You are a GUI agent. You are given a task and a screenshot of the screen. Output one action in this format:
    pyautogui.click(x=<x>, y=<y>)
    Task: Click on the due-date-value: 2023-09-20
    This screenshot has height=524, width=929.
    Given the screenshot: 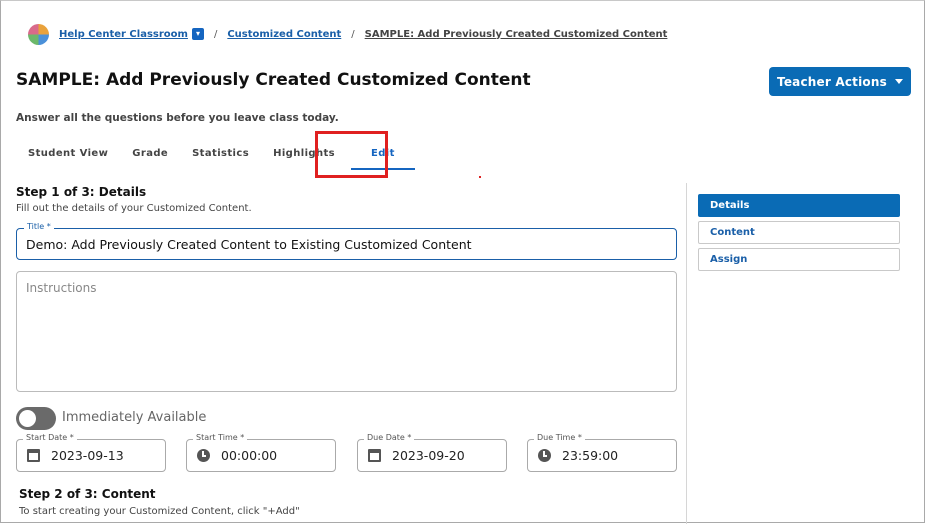 What is the action you would take?
    pyautogui.click(x=428, y=455)
    